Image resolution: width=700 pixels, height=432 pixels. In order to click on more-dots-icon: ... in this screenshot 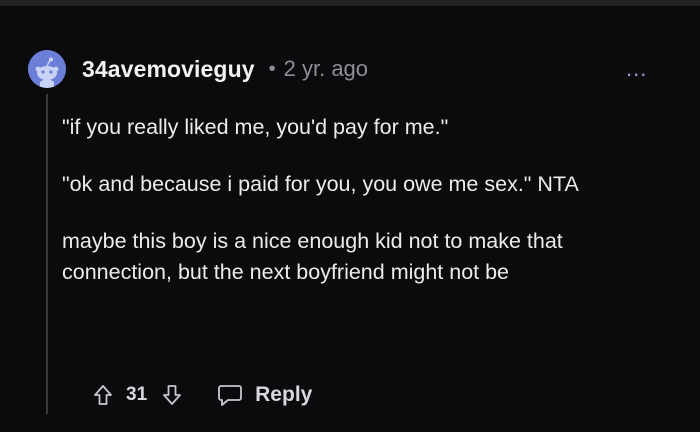, I will do `click(637, 68)`.